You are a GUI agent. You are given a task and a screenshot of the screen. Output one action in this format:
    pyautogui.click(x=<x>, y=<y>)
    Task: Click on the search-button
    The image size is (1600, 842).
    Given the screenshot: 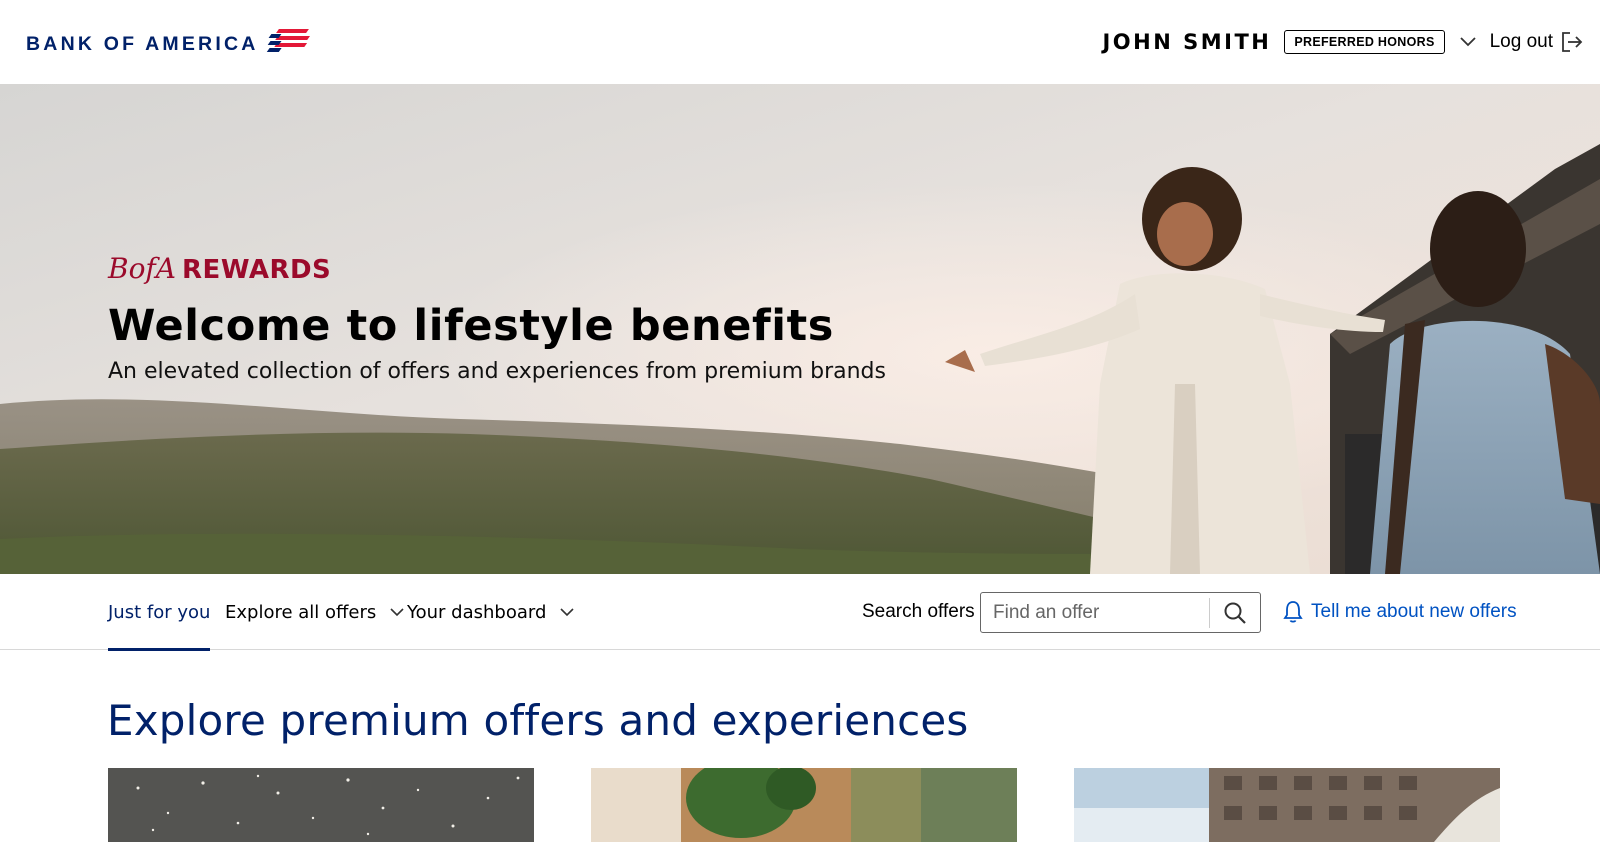 What is the action you would take?
    pyautogui.click(x=1235, y=612)
    